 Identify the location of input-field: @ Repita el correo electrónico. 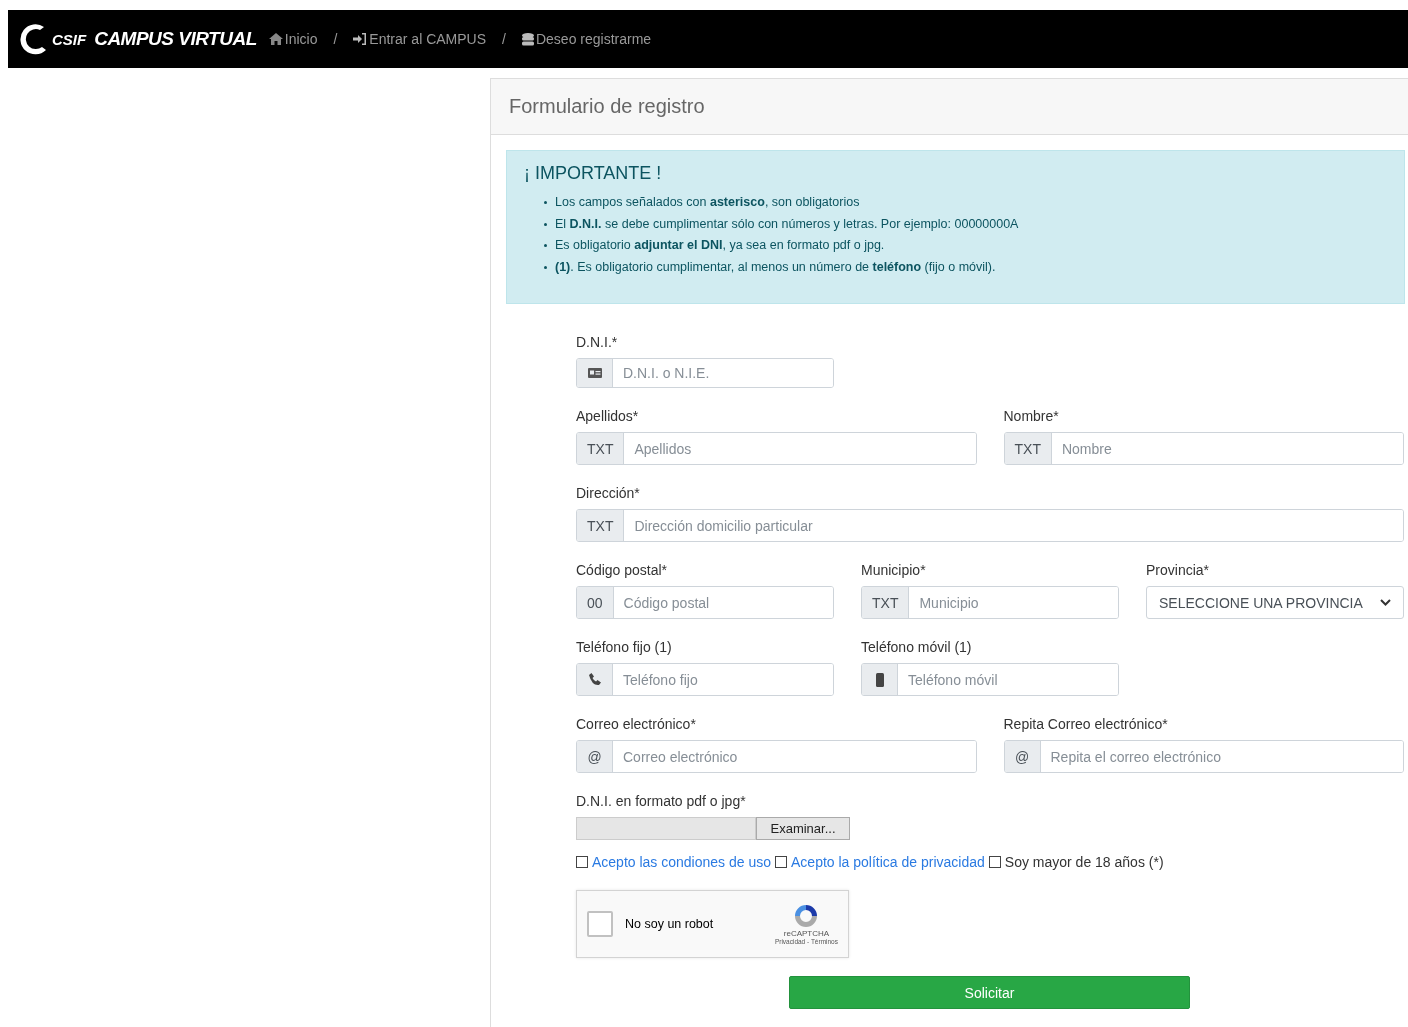
(1203, 756).